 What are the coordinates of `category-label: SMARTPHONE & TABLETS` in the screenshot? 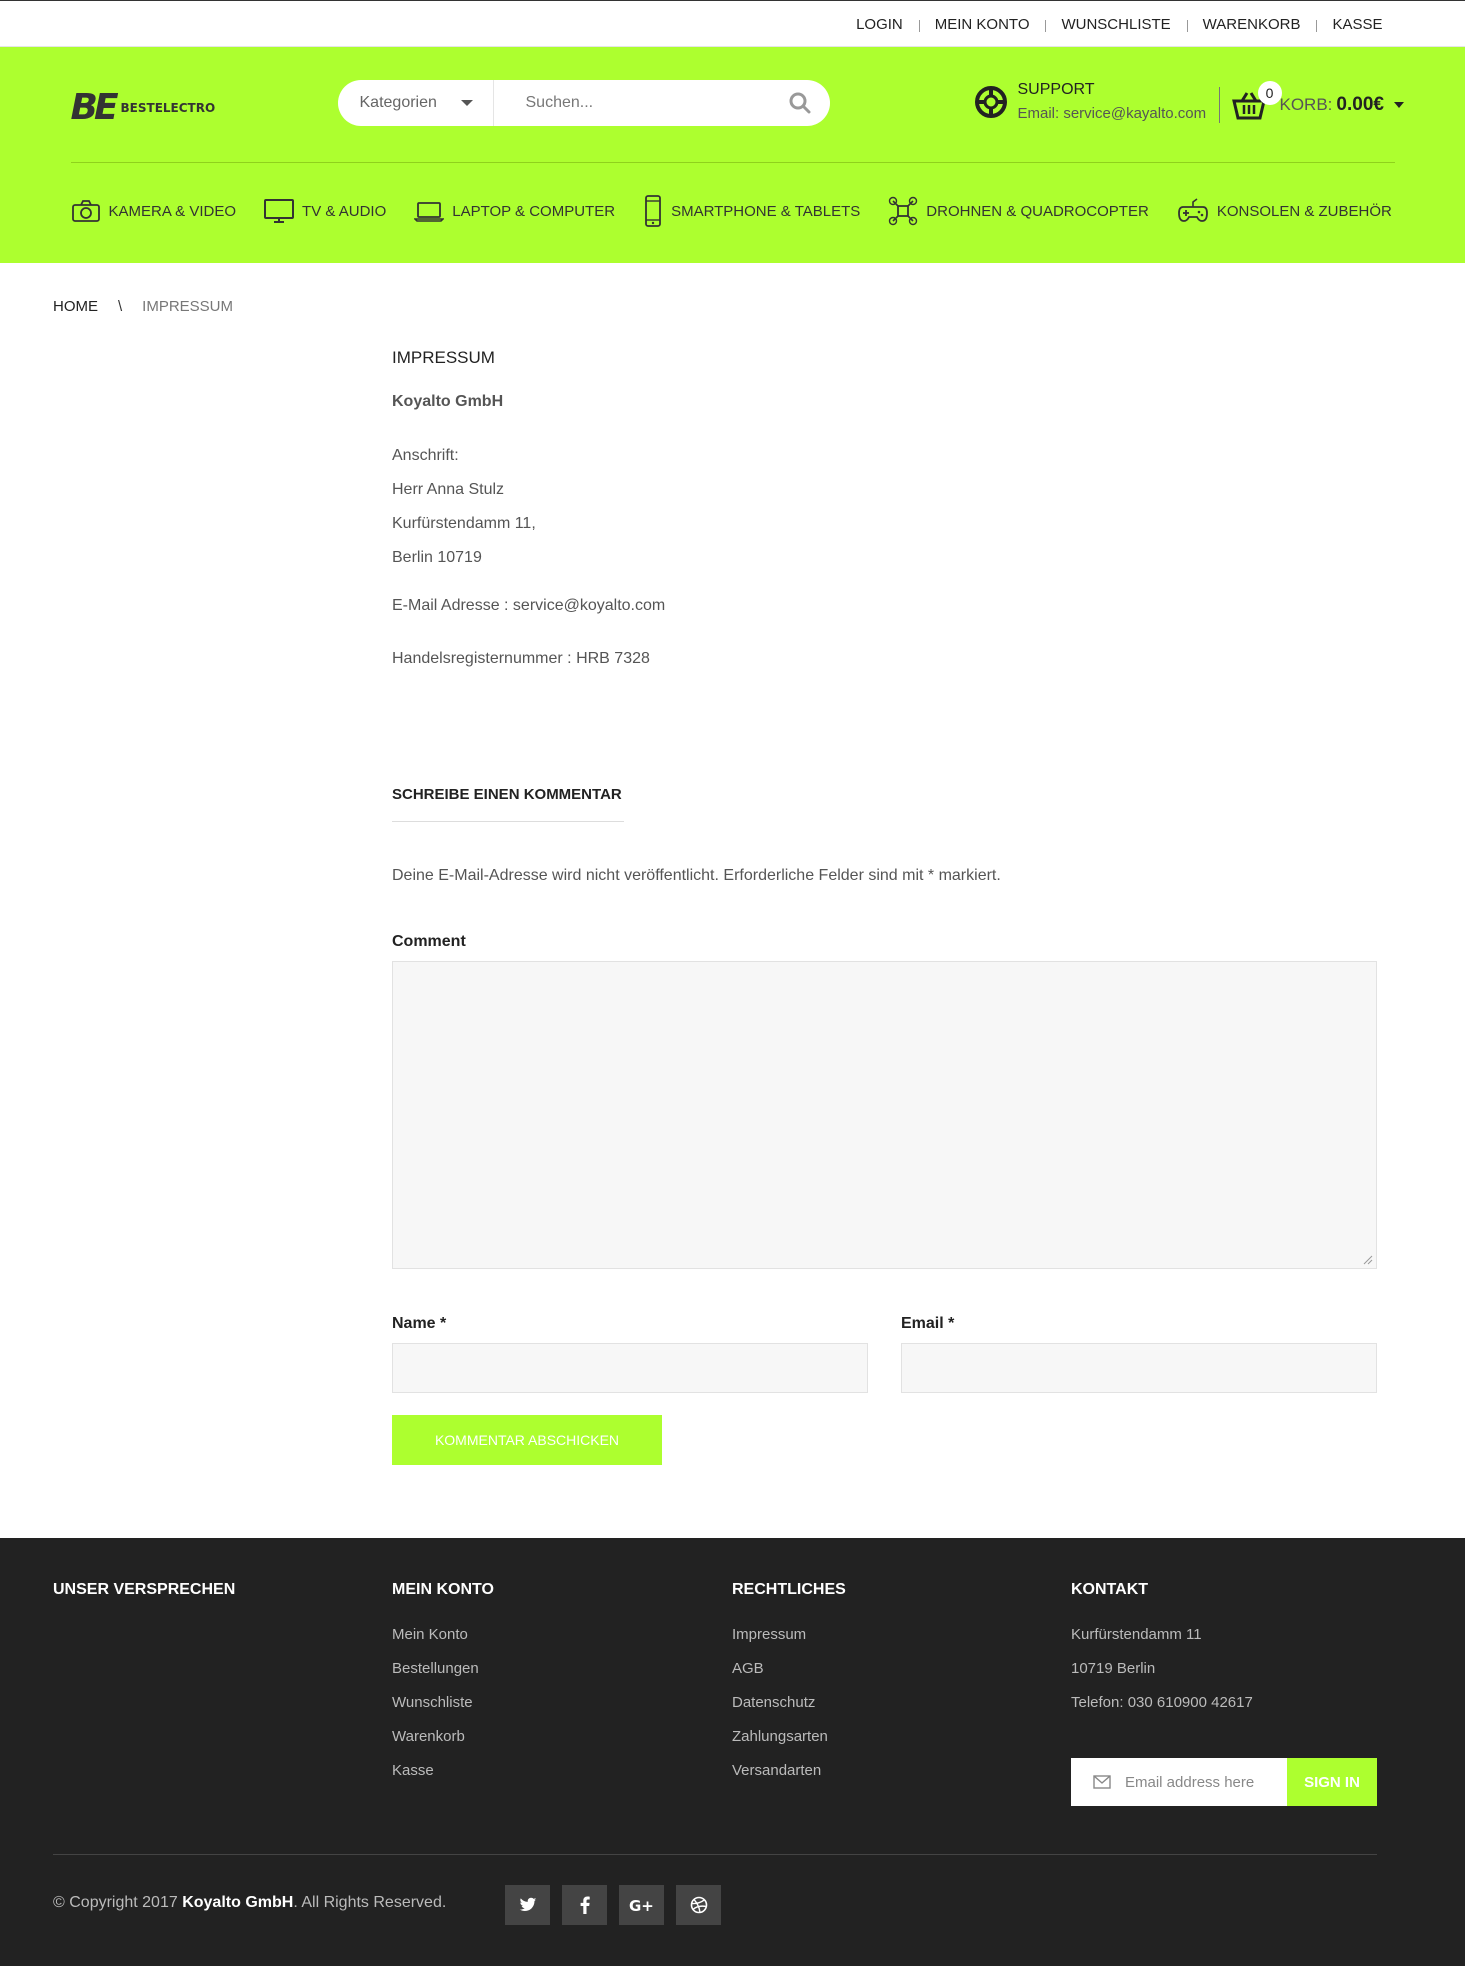 It's located at (766, 211).